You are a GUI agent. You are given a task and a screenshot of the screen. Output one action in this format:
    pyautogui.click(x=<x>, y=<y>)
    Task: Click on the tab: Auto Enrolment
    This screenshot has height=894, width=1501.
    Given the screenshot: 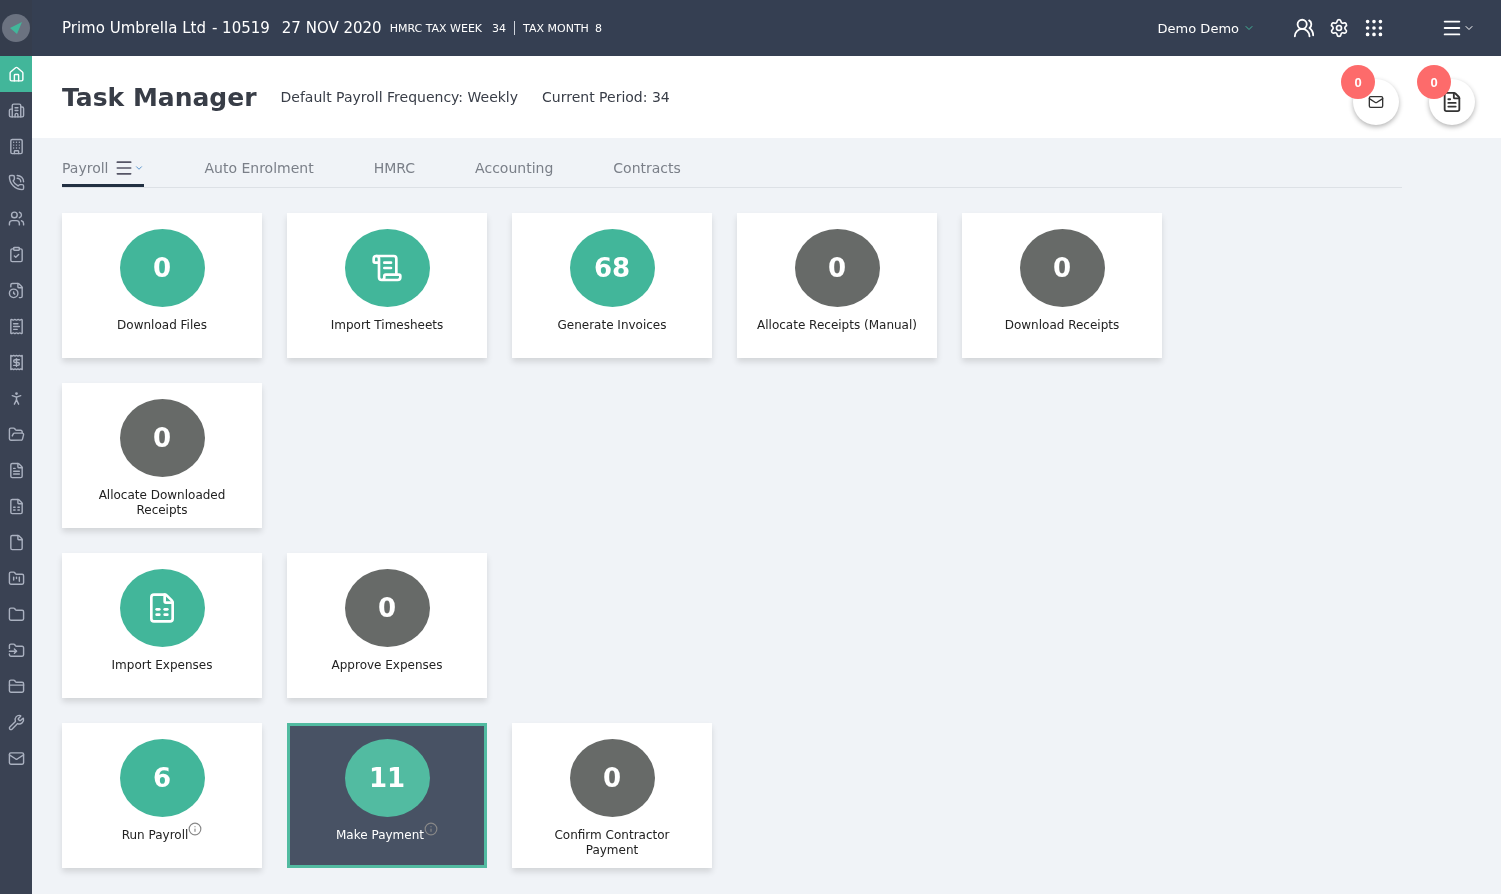 What is the action you would take?
    pyautogui.click(x=259, y=170)
    